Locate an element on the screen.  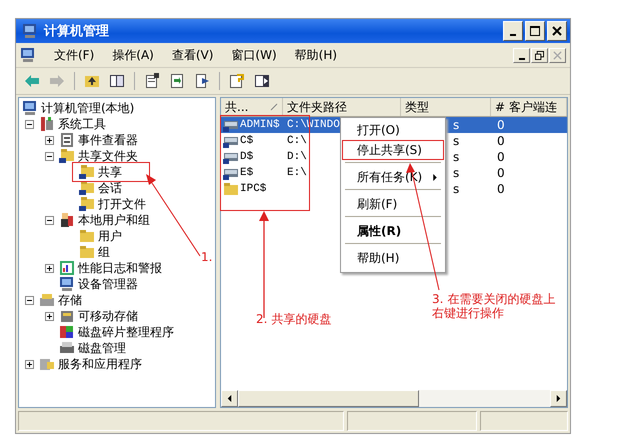
window-title: 计算机管理 is located at coordinates (76, 31).